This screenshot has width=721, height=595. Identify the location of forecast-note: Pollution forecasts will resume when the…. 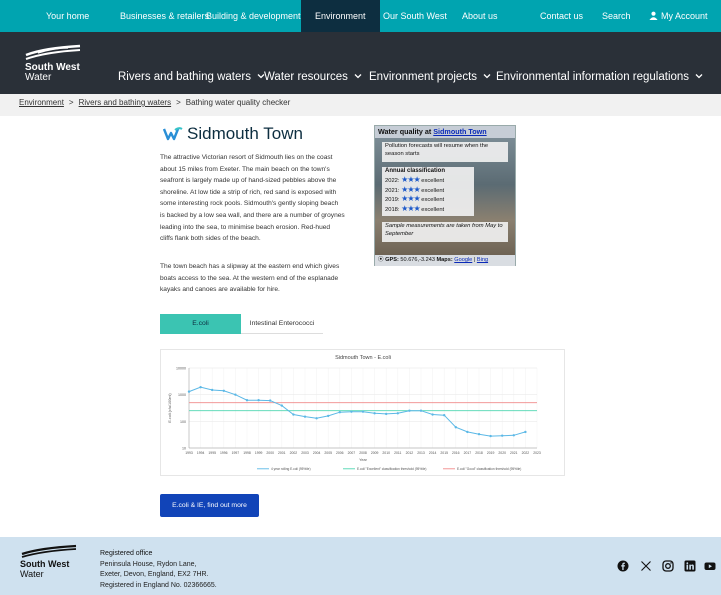
(445, 152).